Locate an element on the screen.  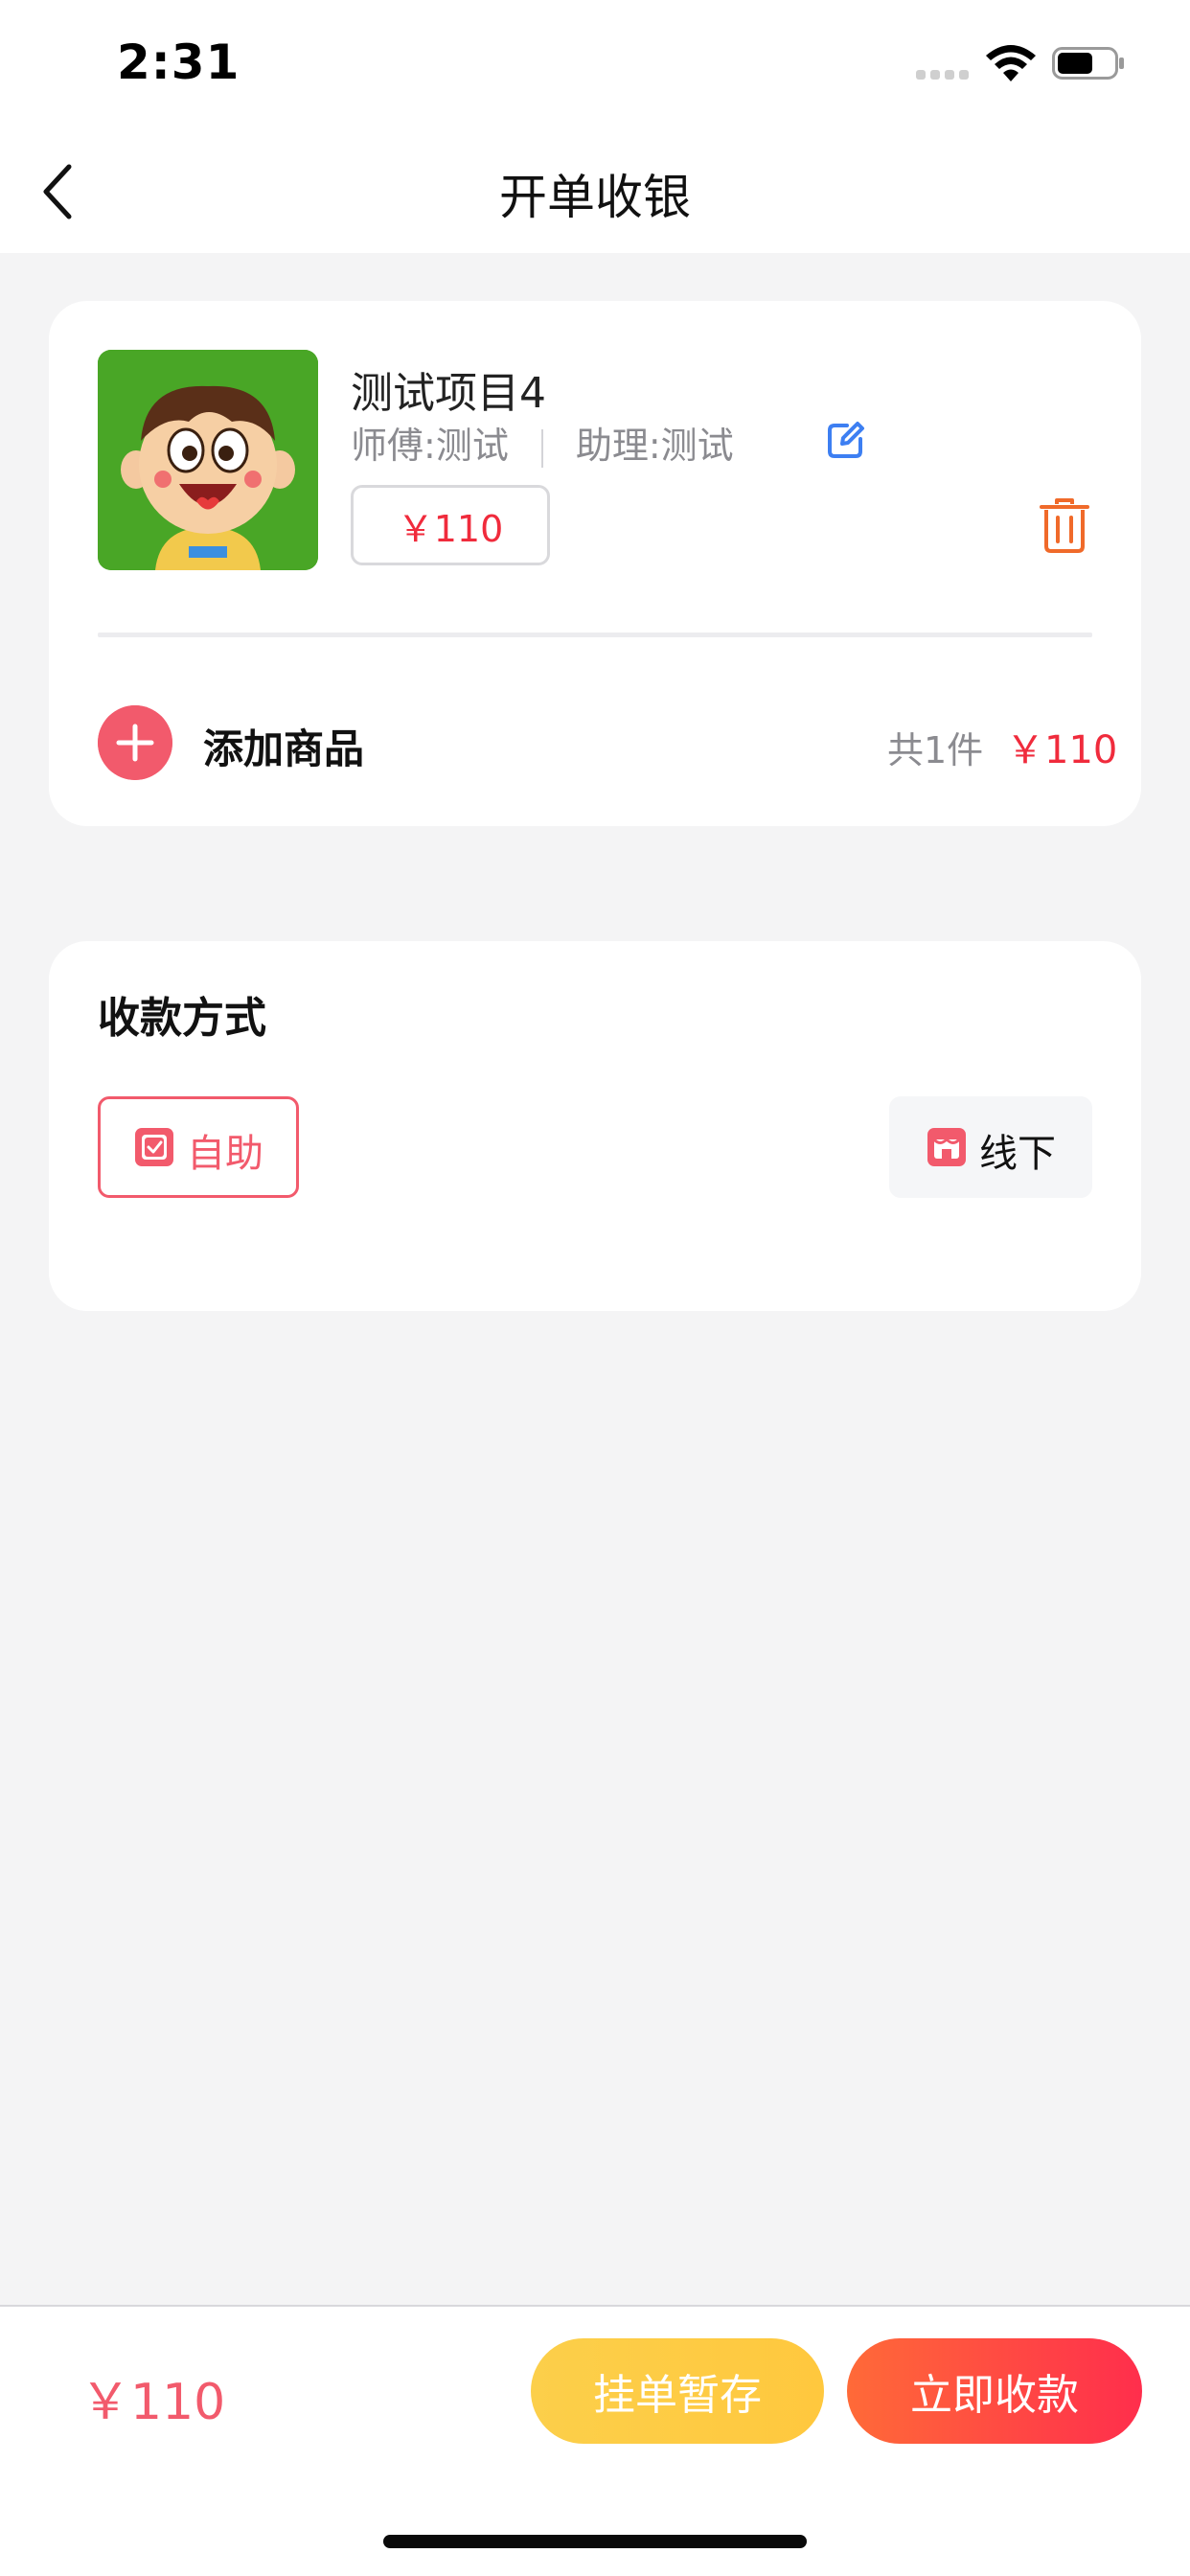
payment-option-offline-label: 线下 is located at coordinates (1017, 1154).